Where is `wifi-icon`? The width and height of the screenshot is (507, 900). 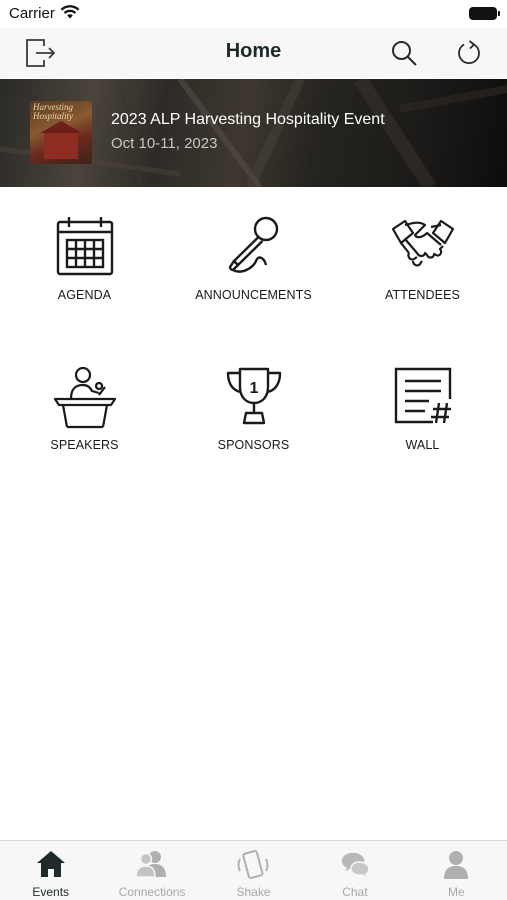
wifi-icon is located at coordinates (70, 14).